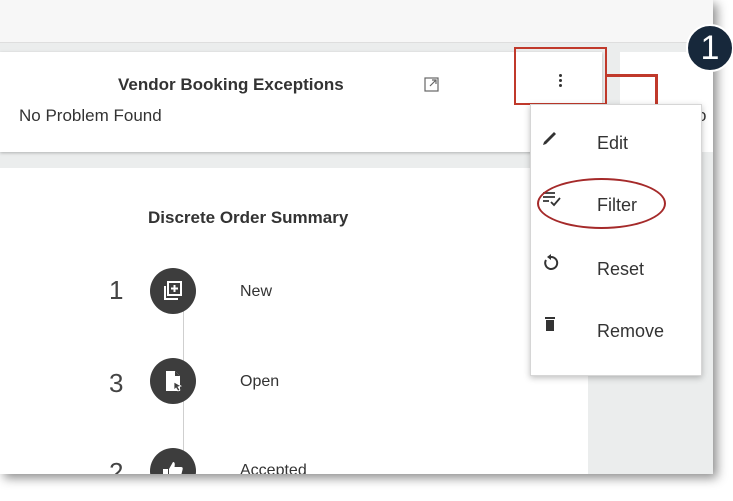  Describe the element at coordinates (709, 48) in the screenshot. I see `step-callout-badge: 1` at that location.